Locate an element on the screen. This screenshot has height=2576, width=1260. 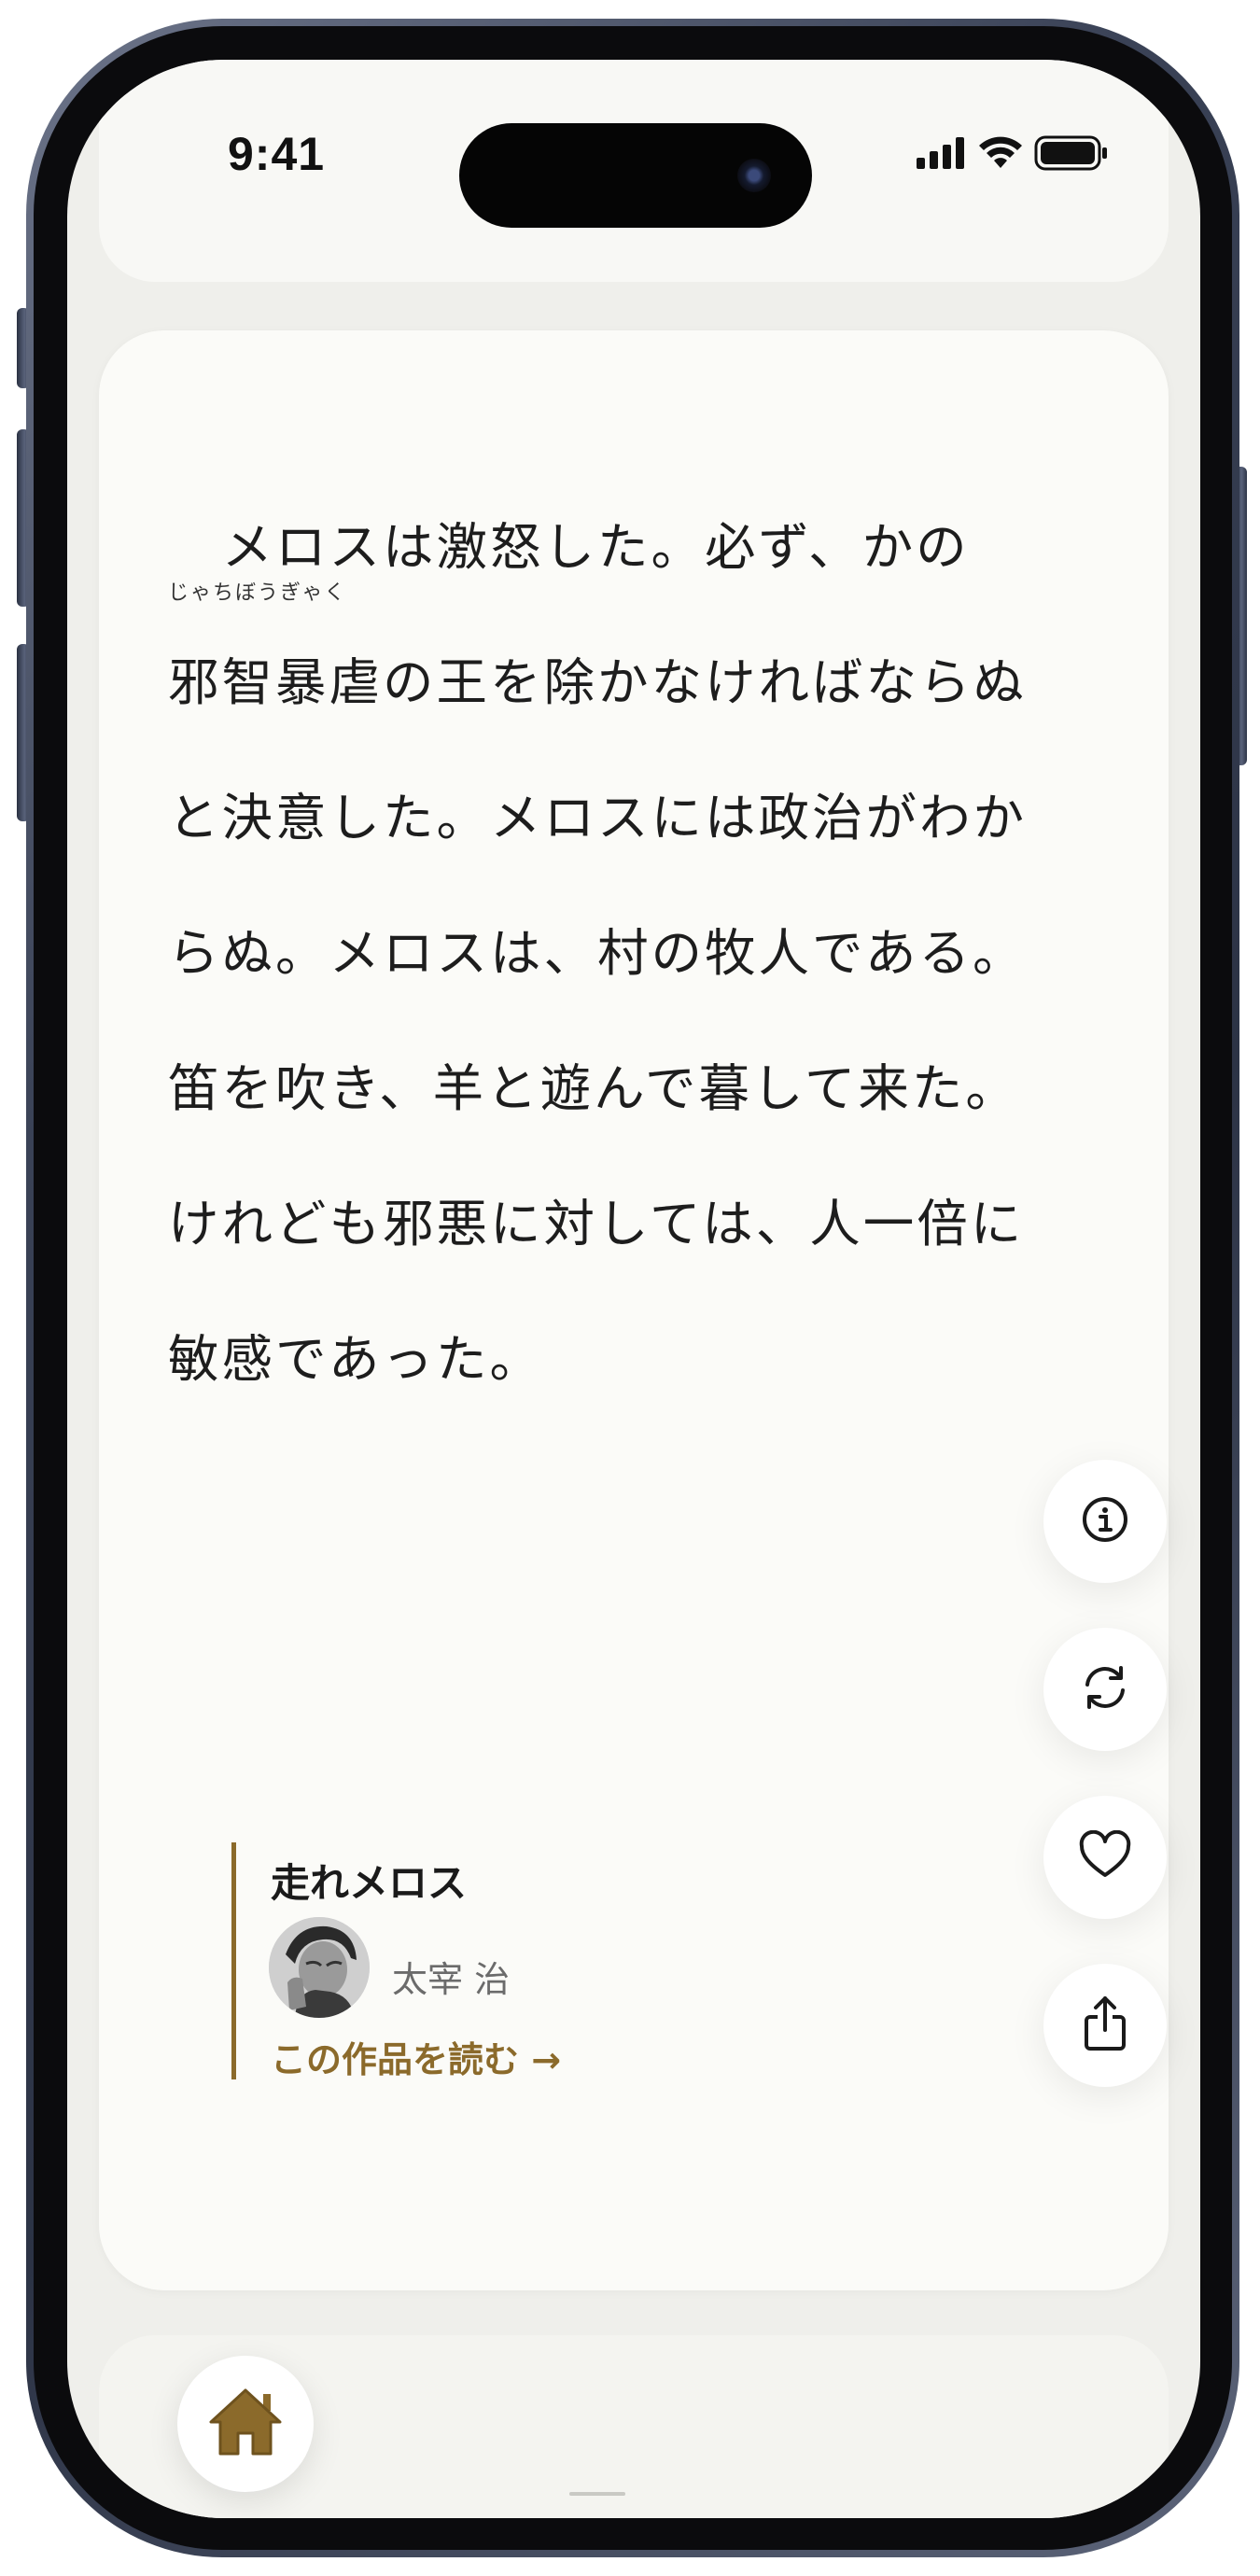
refresh-button is located at coordinates (1105, 1689).